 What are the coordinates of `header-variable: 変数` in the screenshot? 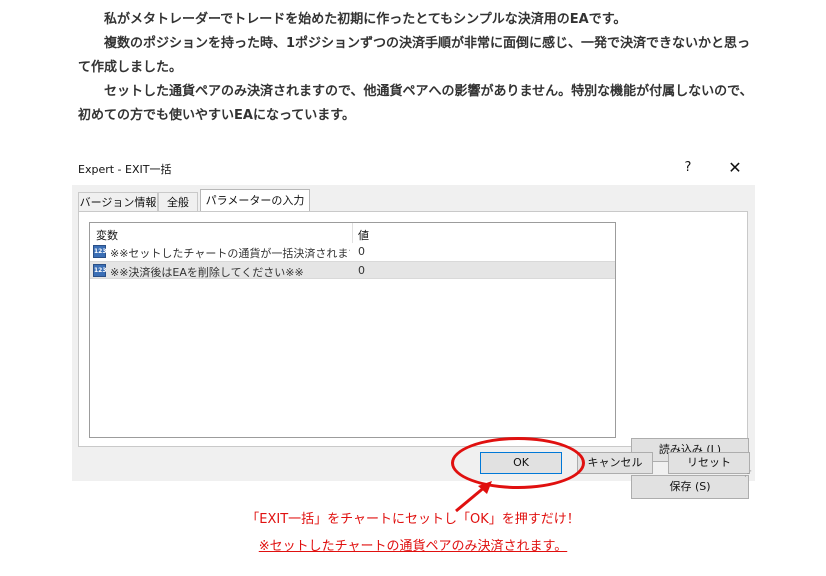 It's located at (107, 235).